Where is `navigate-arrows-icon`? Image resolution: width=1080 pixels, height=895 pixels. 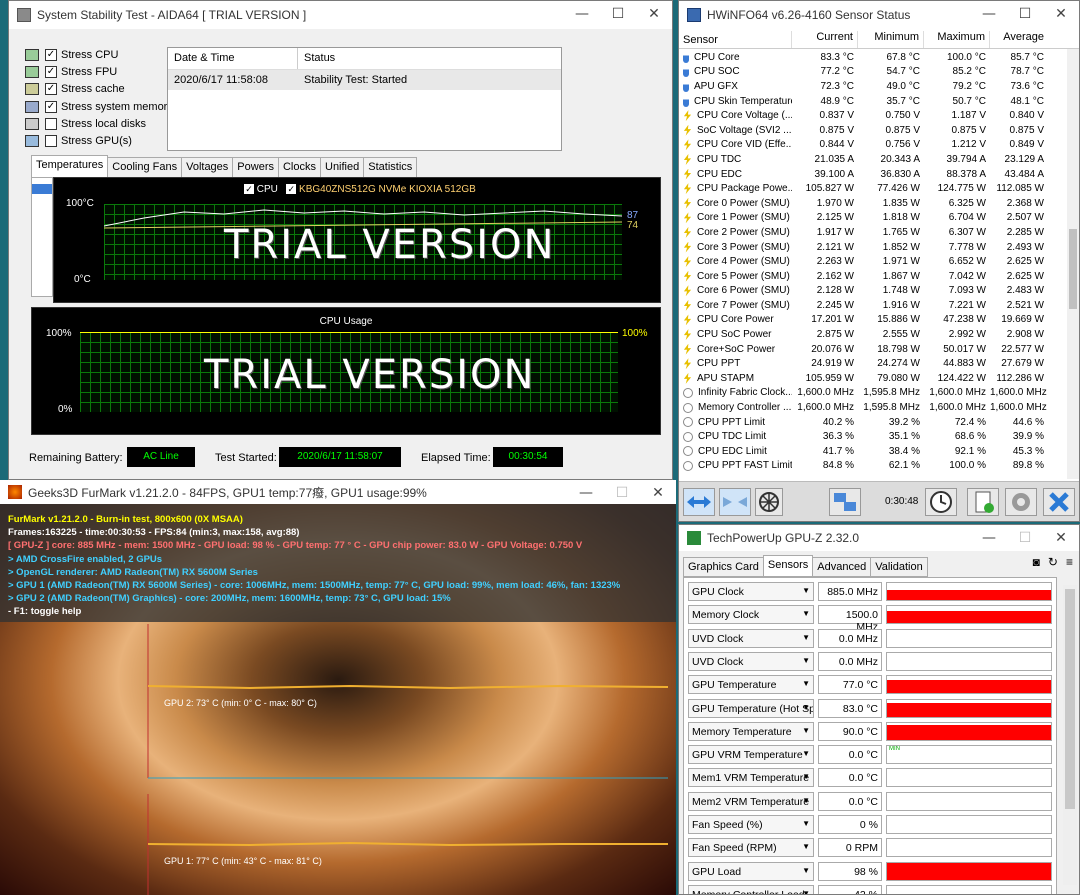
navigate-arrows-icon is located at coordinates (699, 502).